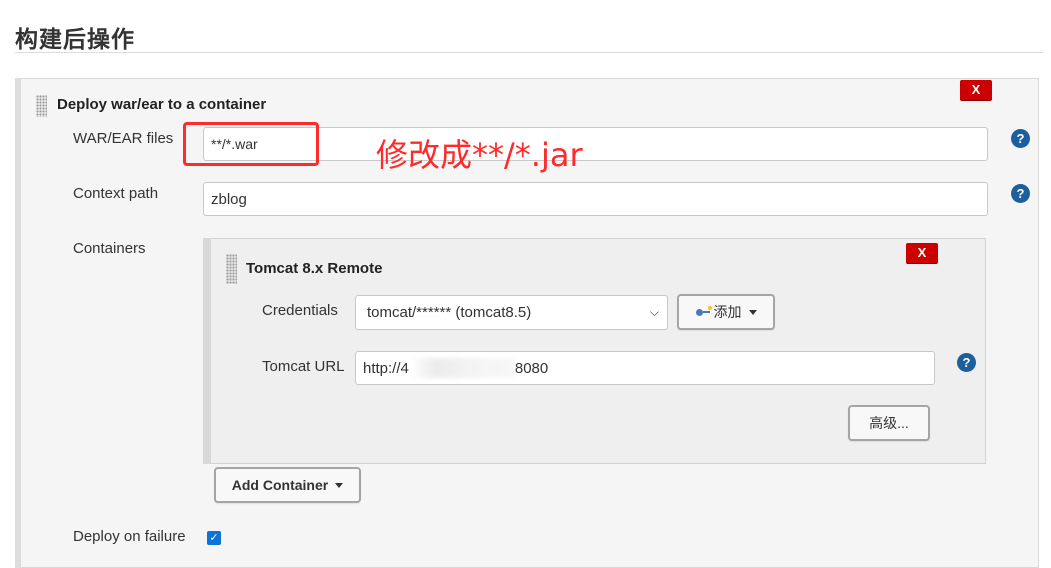  I want to click on chevron-down-icon: ⌵, so click(654, 312).